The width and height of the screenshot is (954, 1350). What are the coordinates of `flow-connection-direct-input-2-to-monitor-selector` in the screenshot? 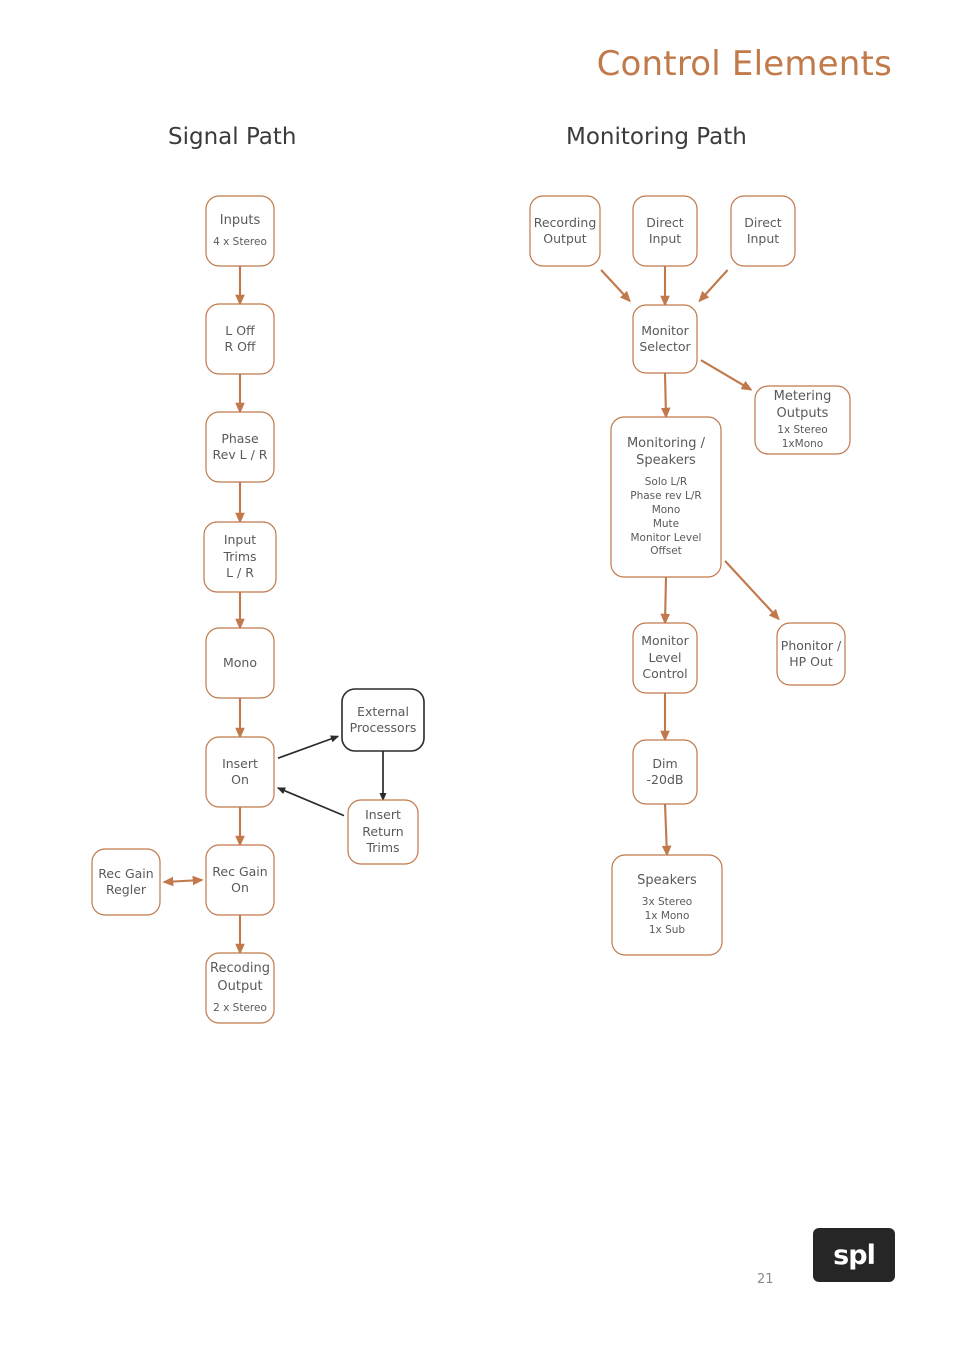 It's located at (713, 286).